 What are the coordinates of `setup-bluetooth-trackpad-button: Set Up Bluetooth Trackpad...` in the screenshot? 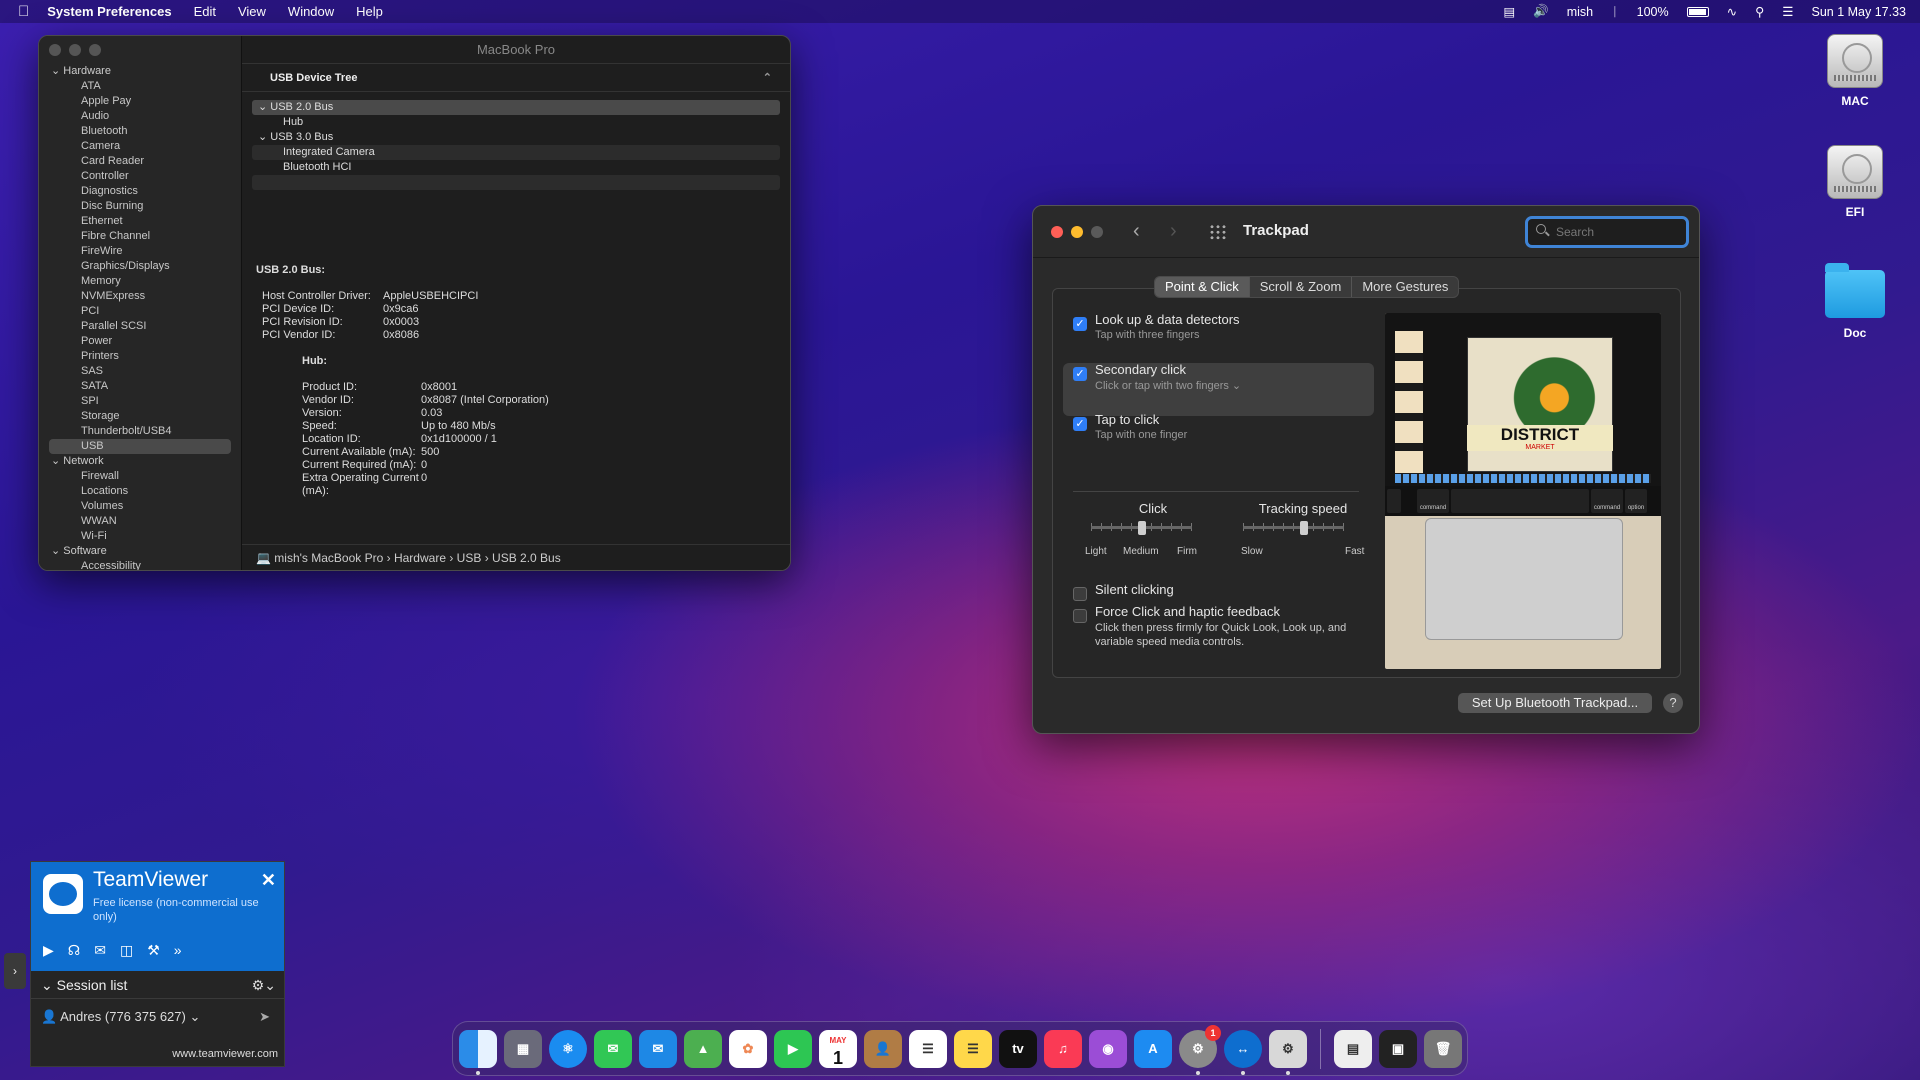 It's located at (1555, 703).